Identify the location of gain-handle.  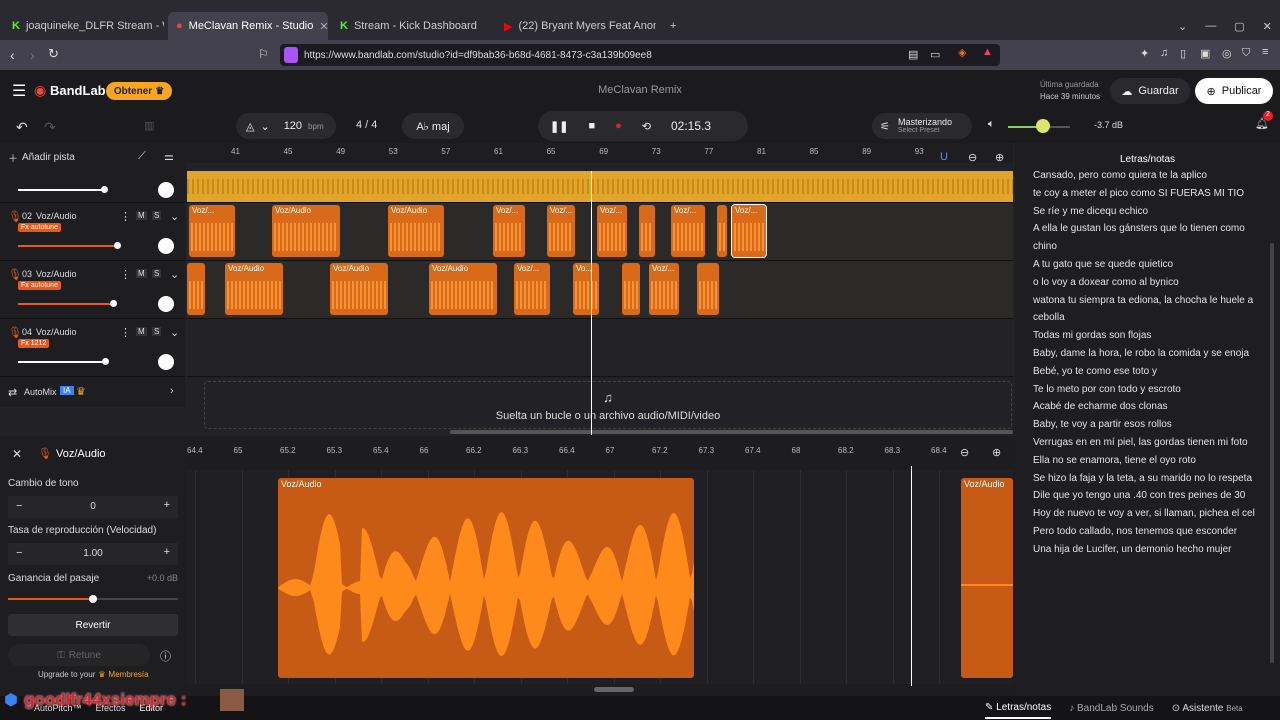
(93, 599).